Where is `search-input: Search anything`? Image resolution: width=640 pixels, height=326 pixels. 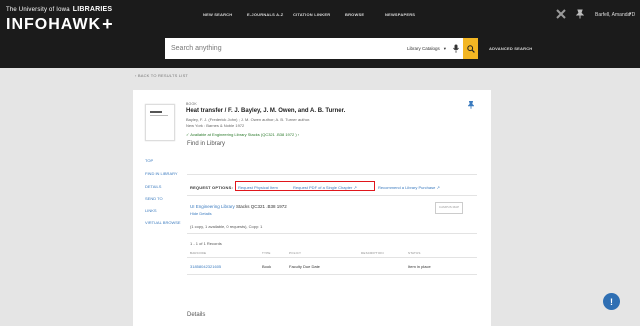 search-input: Search anything is located at coordinates (289, 48).